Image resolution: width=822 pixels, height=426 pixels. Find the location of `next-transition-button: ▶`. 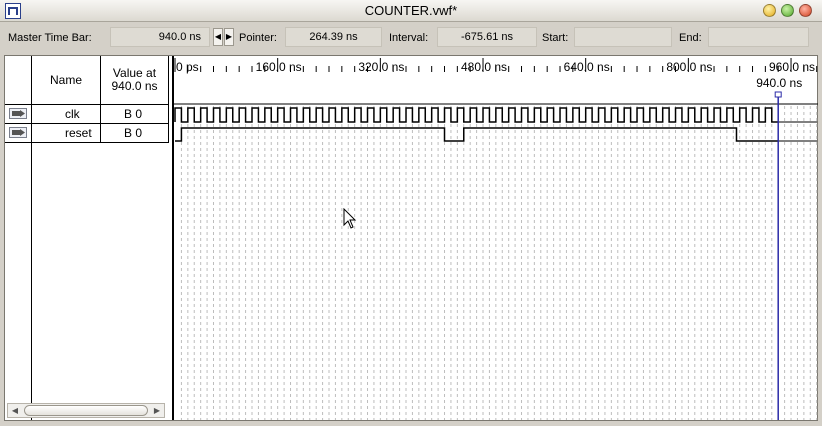

next-transition-button: ▶ is located at coordinates (229, 37).